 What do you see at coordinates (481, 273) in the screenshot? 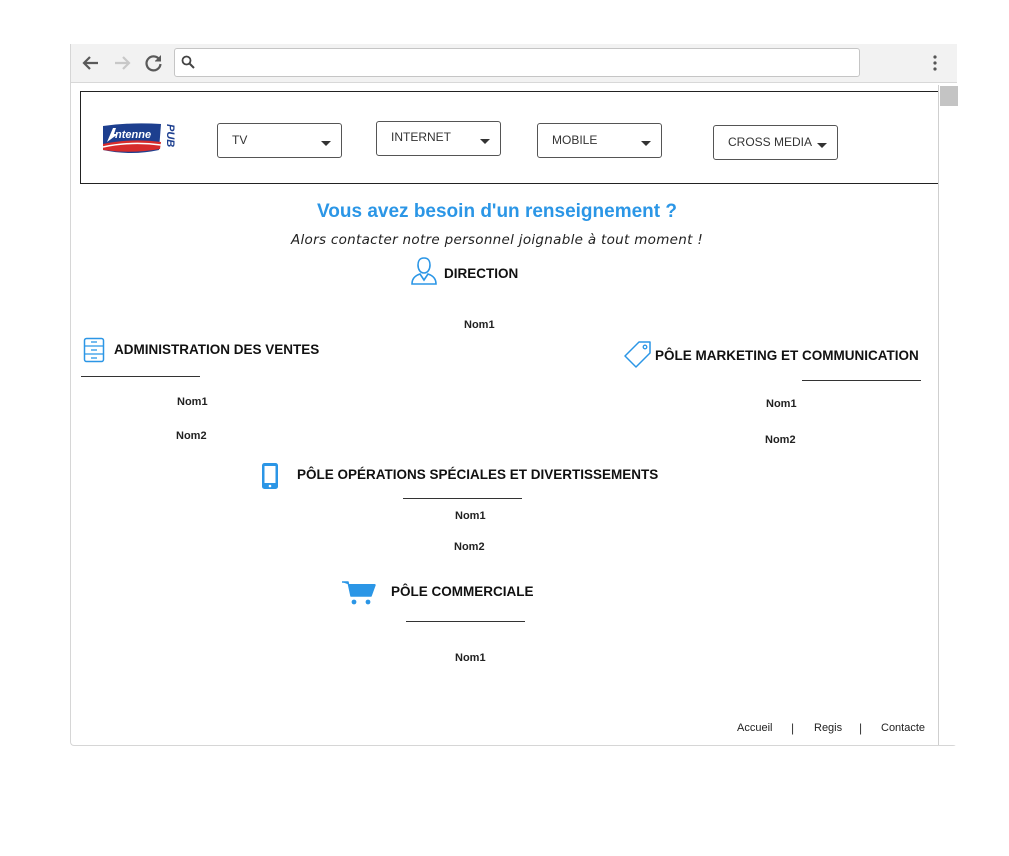
I see `section-title-direction: DIRECTION` at bounding box center [481, 273].